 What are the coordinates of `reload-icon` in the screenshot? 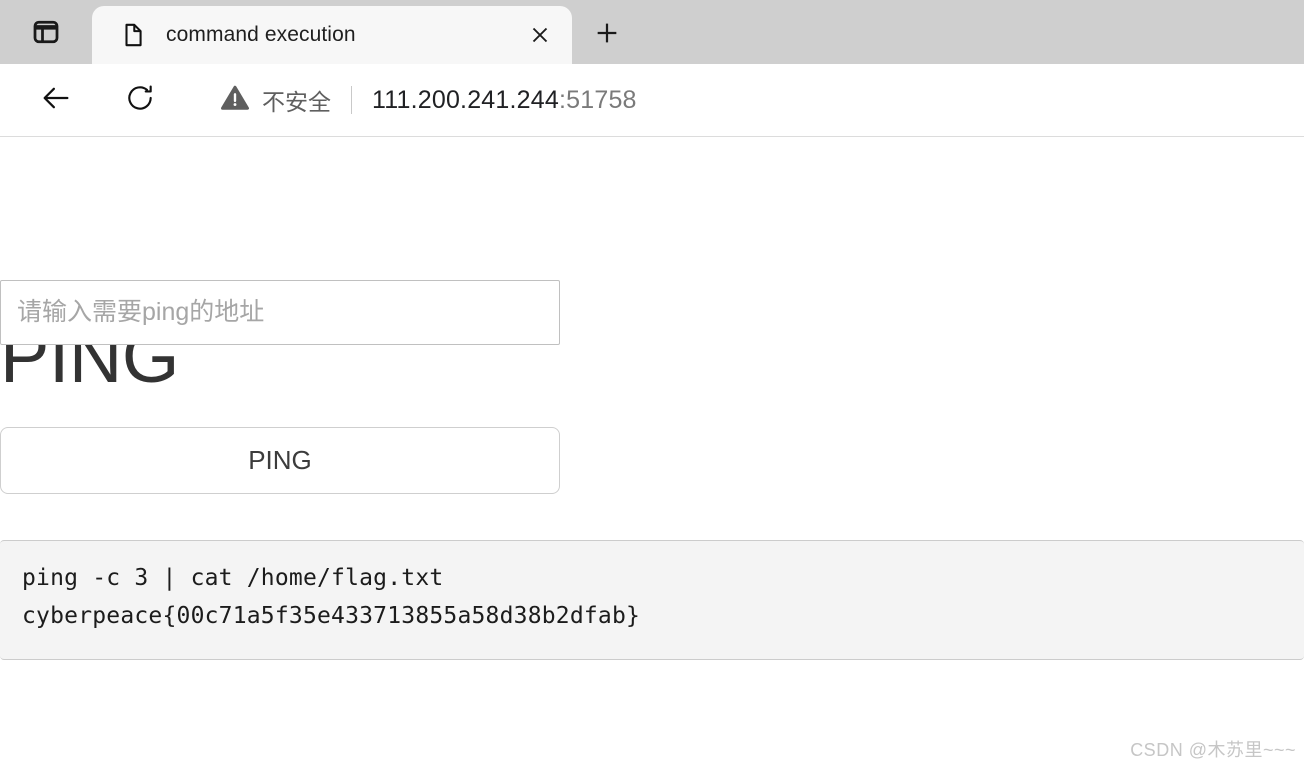 It's located at (140, 100).